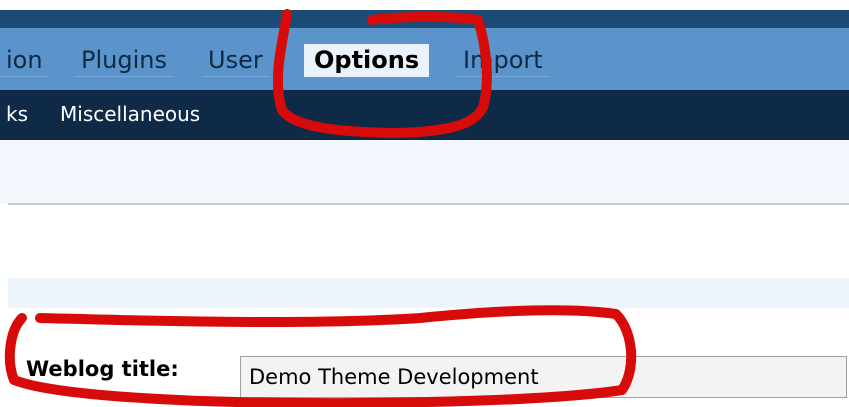  Describe the element at coordinates (503, 60) in the screenshot. I see `tab-import: Import` at that location.